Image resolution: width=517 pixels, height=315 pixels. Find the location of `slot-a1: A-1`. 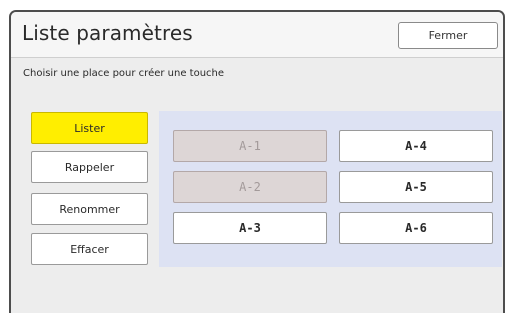

slot-a1: A-1 is located at coordinates (250, 146).